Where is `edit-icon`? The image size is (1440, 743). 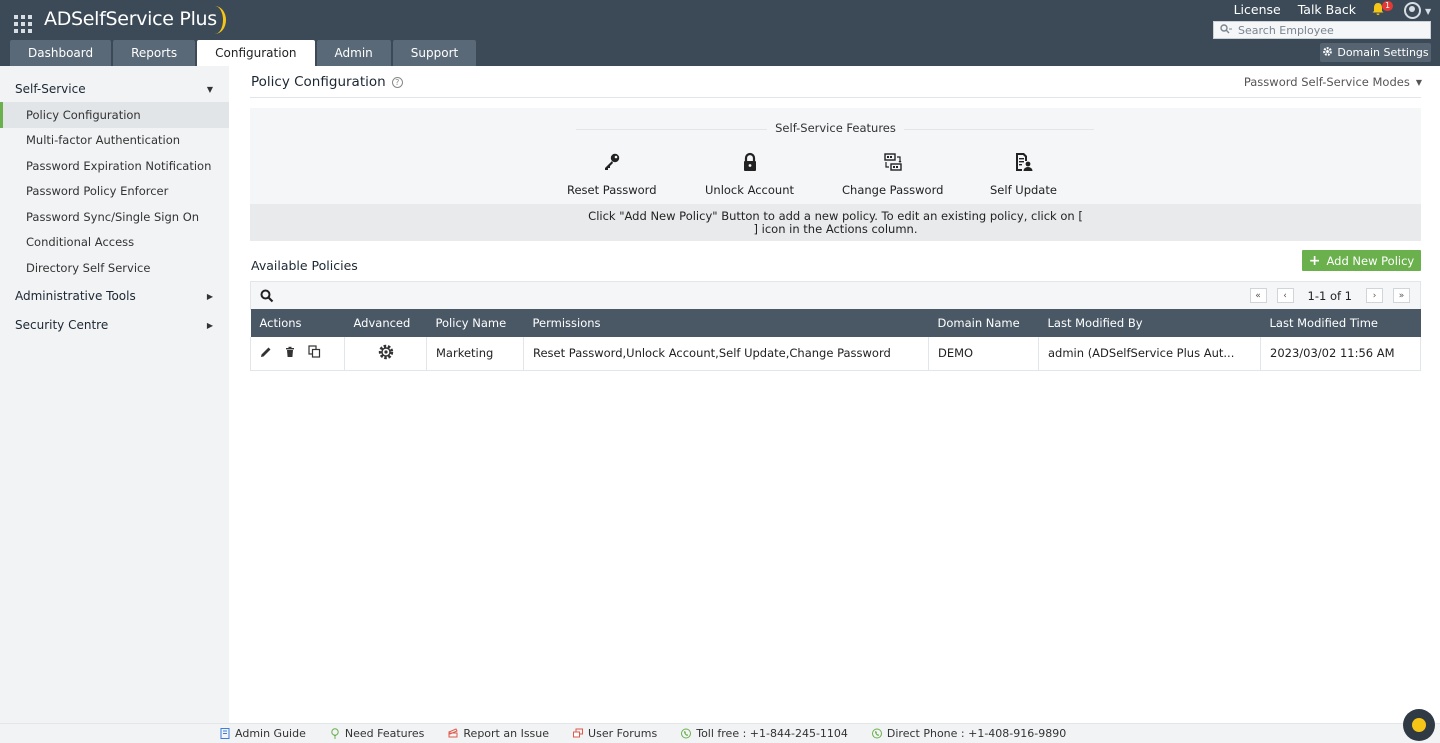
edit-icon is located at coordinates (266, 353).